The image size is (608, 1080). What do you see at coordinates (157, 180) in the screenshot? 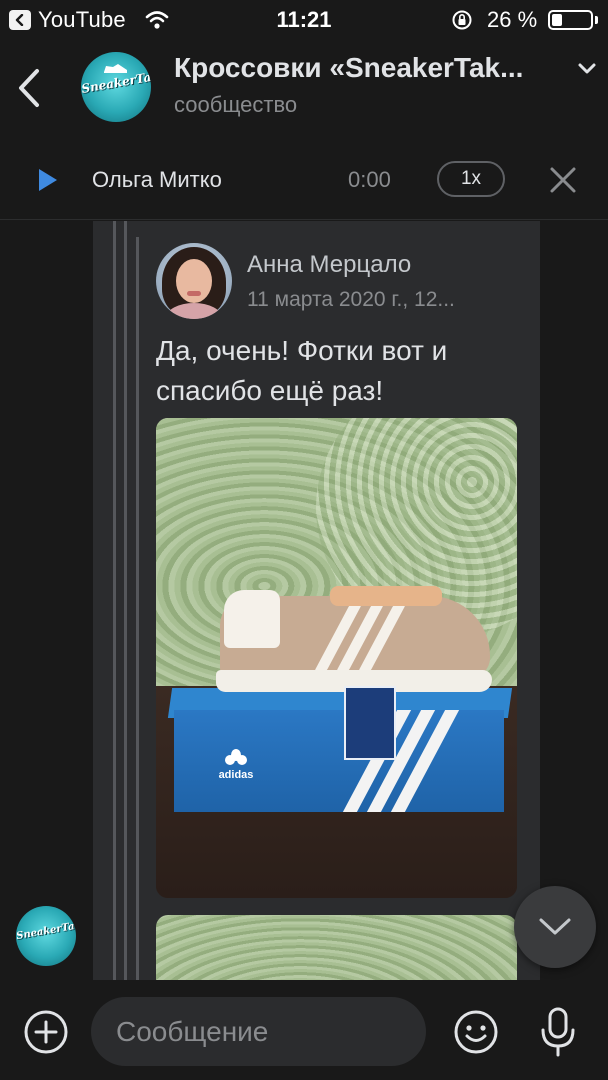
I see `audio-author: Ольга Митко` at bounding box center [157, 180].